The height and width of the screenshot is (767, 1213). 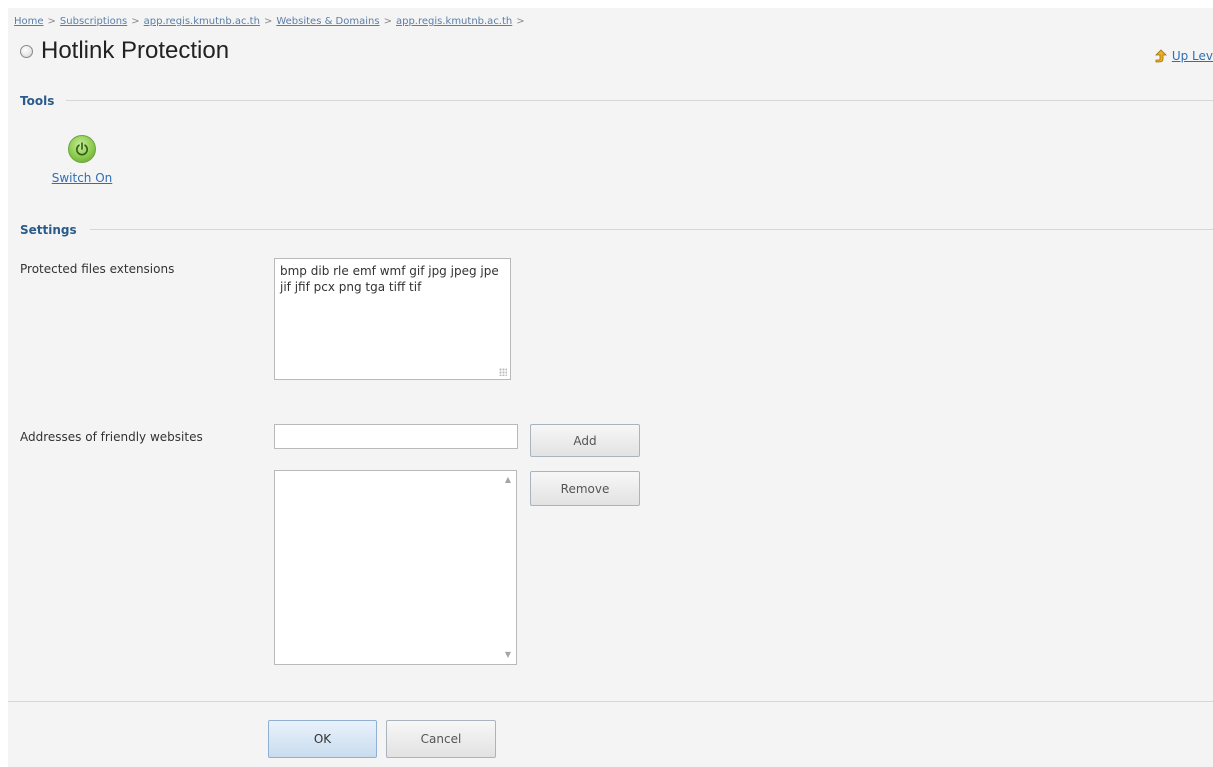 What do you see at coordinates (82, 149) in the screenshot?
I see `power-icon` at bounding box center [82, 149].